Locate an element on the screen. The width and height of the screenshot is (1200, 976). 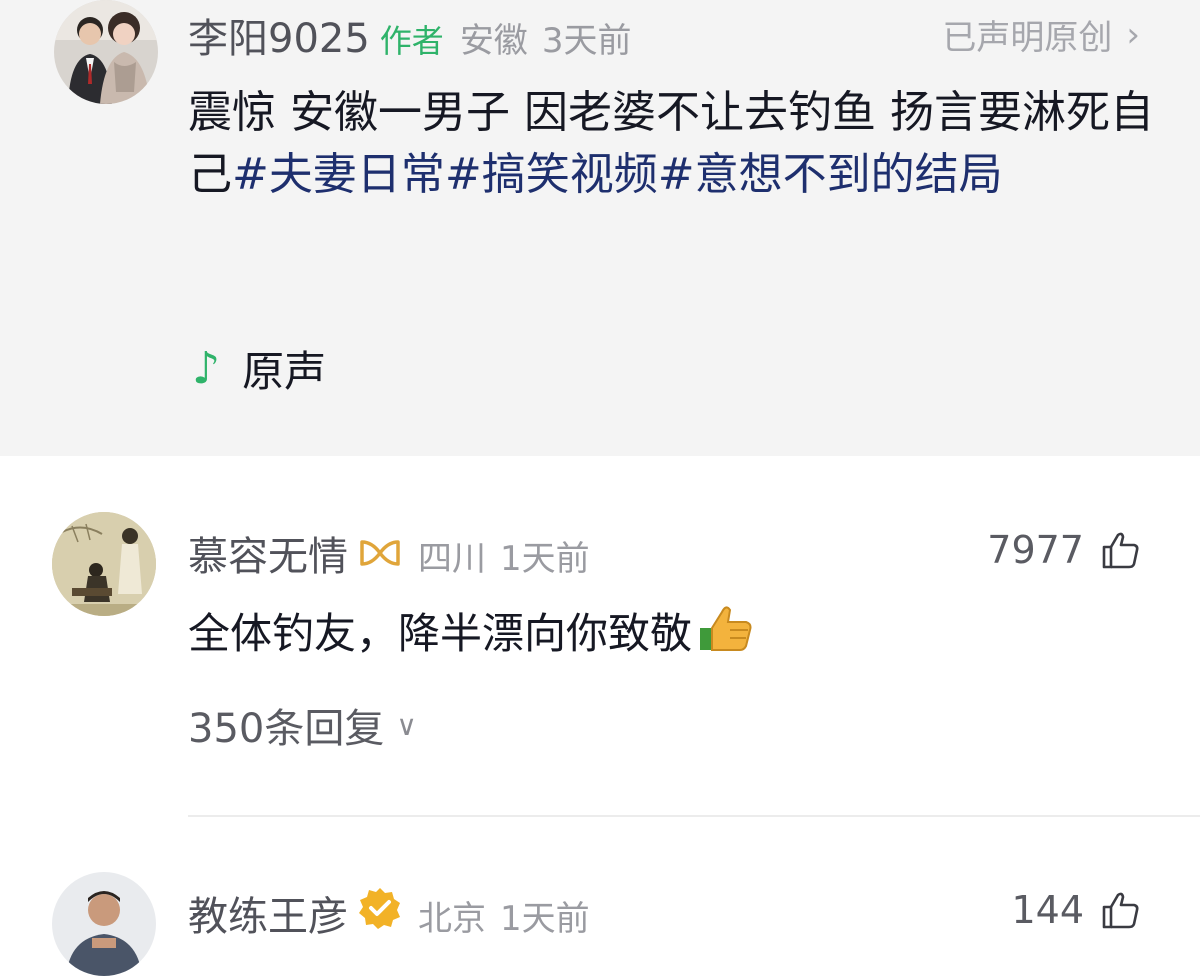
commenter-username: 教练王彦 is located at coordinates (268, 913).